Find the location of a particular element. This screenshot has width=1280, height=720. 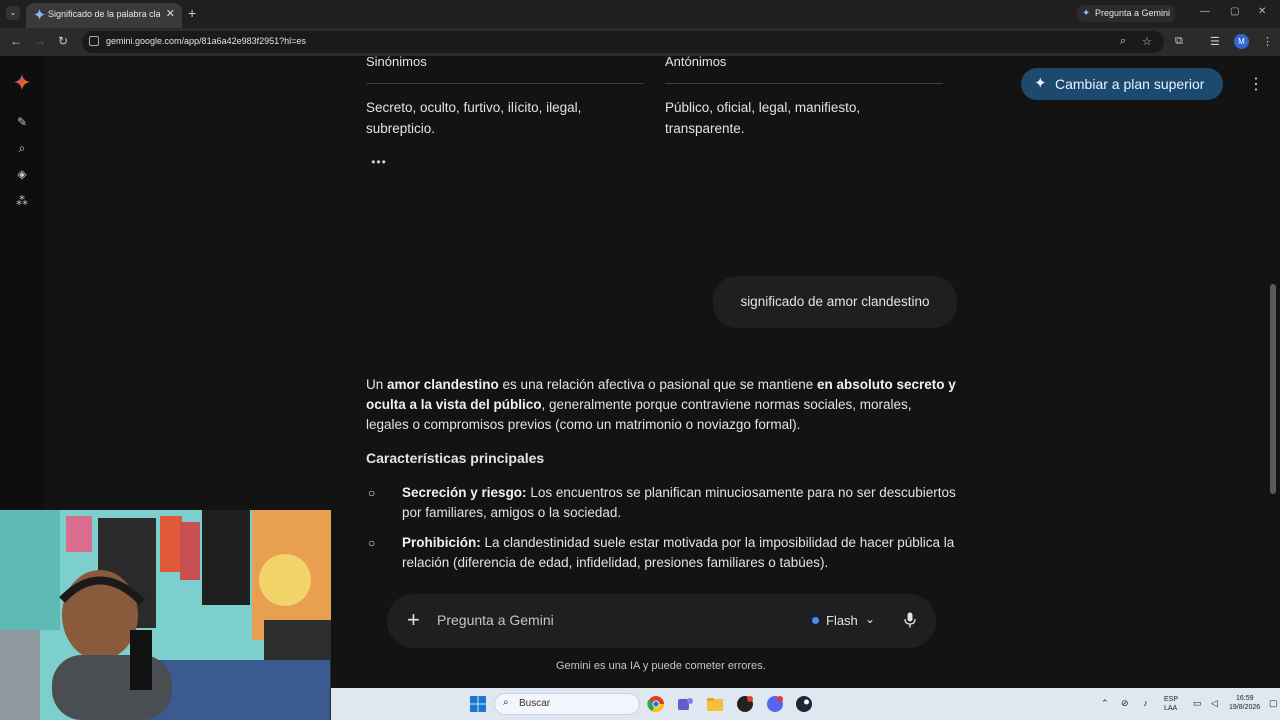

zoom-icon: ⌕ is located at coordinates (1123, 41).